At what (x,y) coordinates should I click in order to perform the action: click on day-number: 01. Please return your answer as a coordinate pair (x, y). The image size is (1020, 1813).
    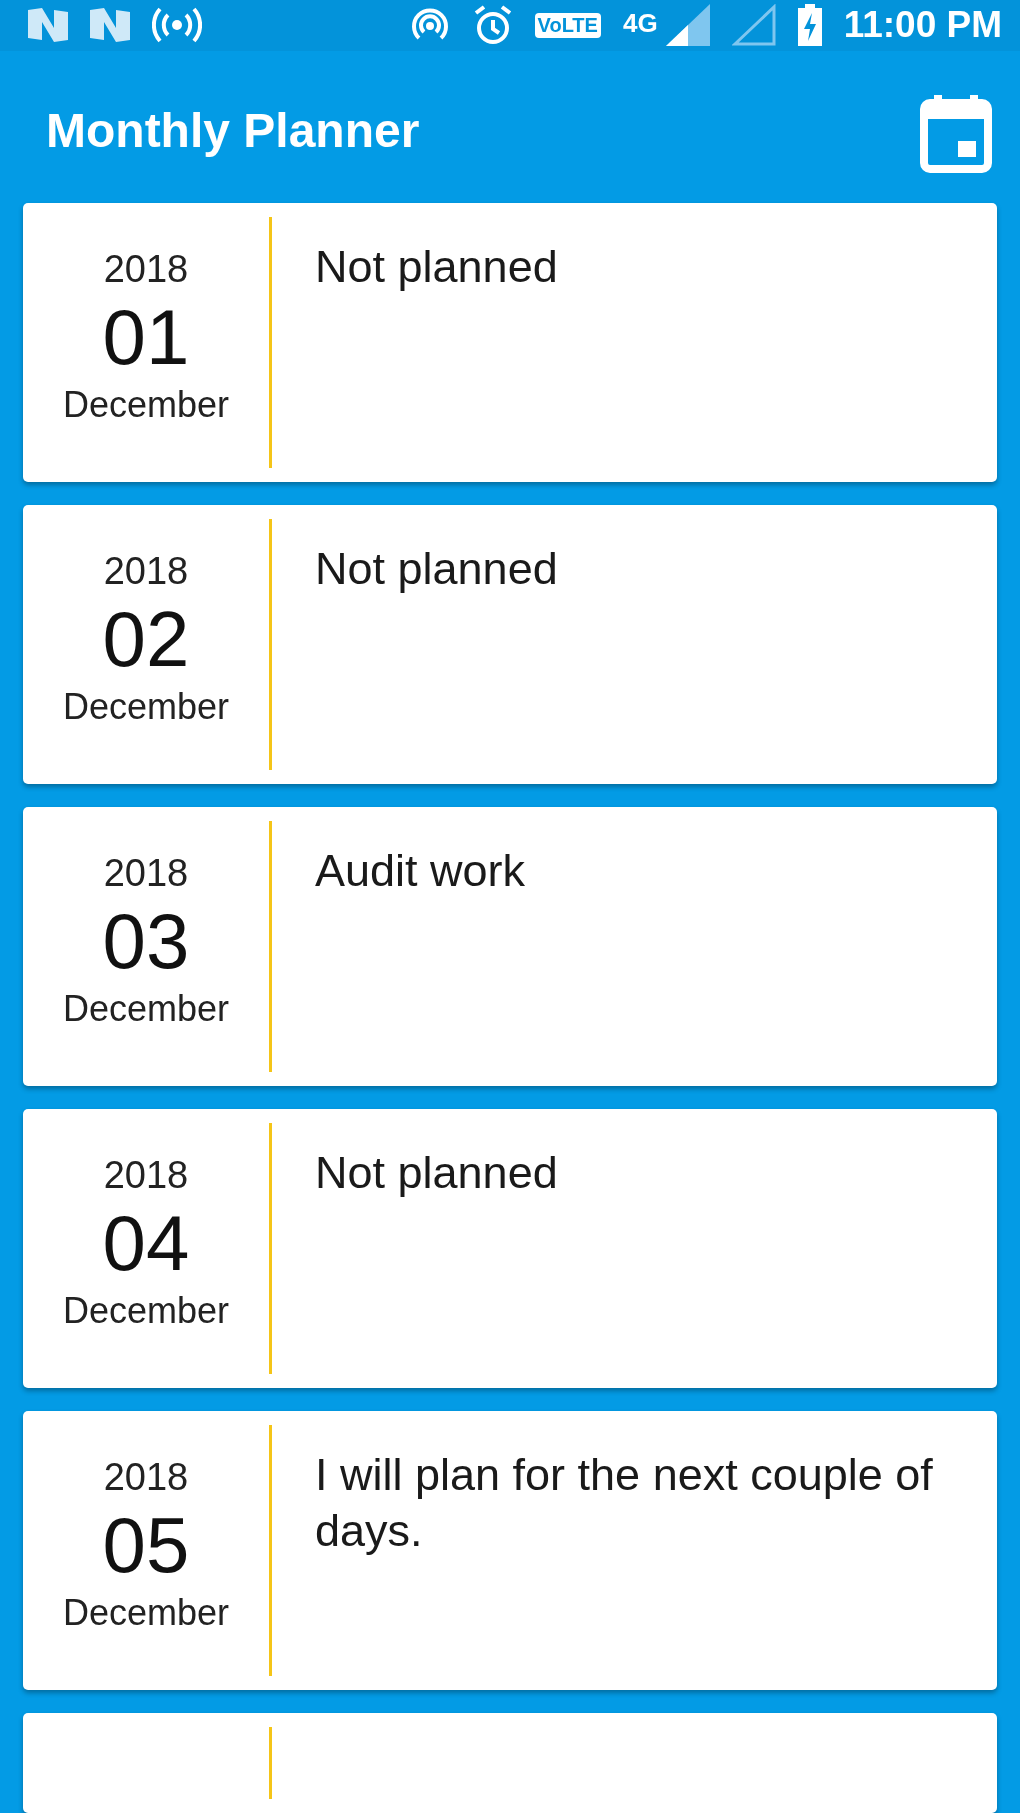
    Looking at the image, I should click on (146, 337).